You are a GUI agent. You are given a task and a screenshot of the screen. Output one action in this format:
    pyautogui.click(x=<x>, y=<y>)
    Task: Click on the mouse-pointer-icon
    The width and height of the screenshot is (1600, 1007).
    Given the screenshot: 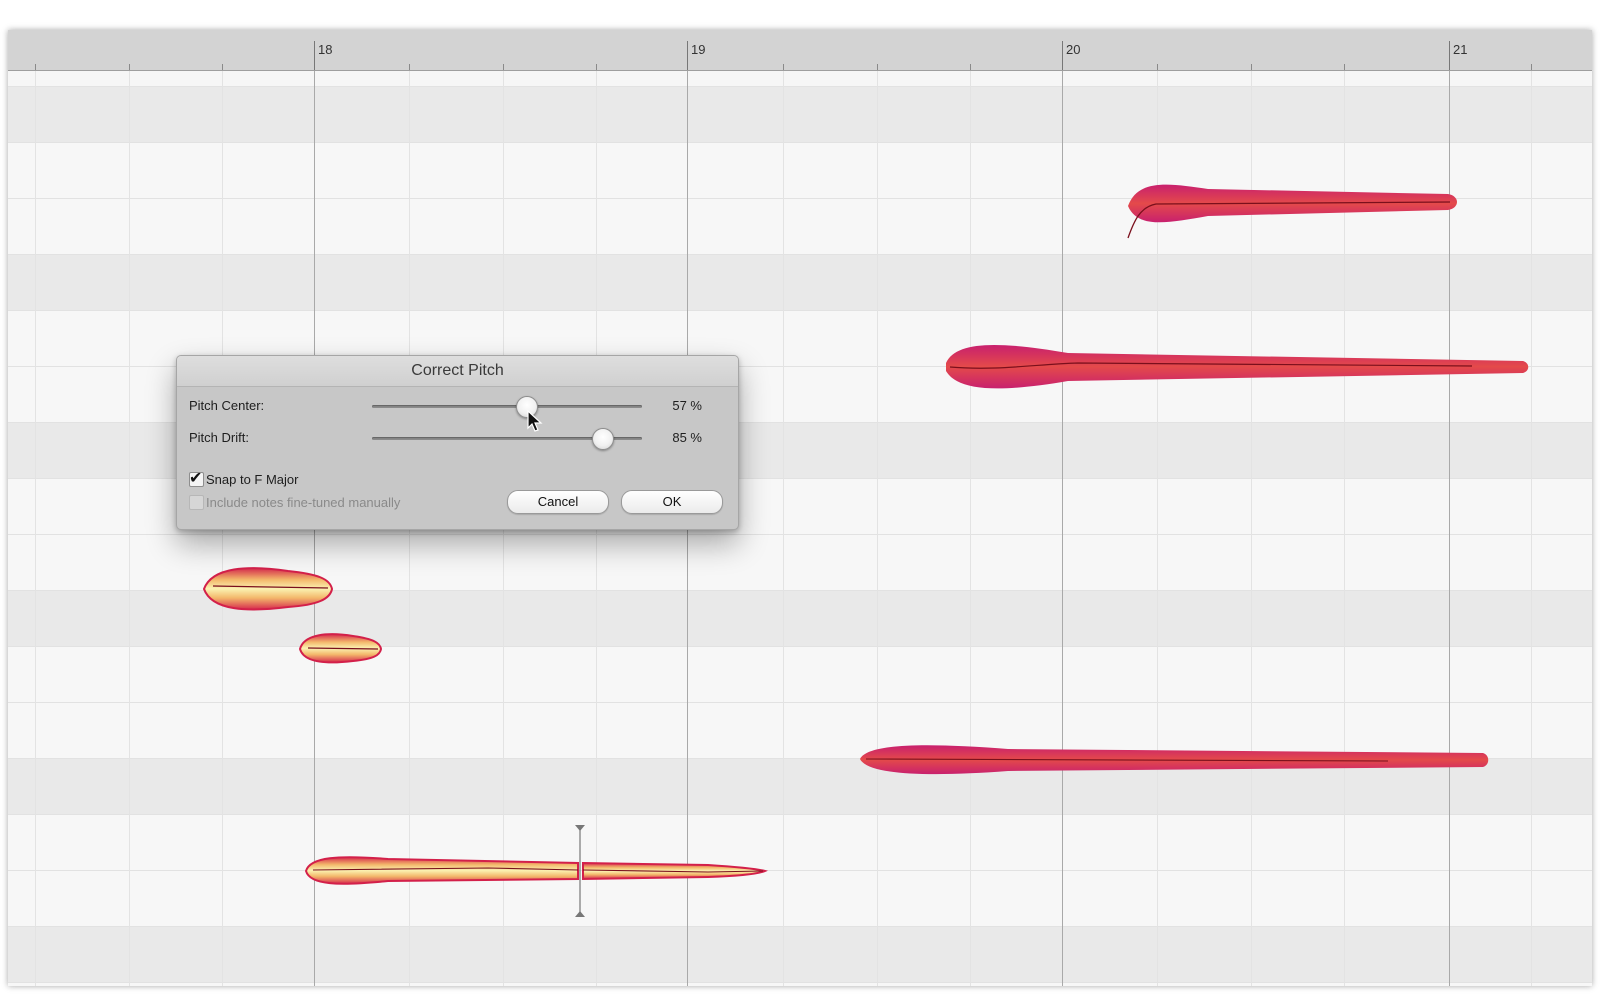 What is the action you would take?
    pyautogui.click(x=535, y=421)
    